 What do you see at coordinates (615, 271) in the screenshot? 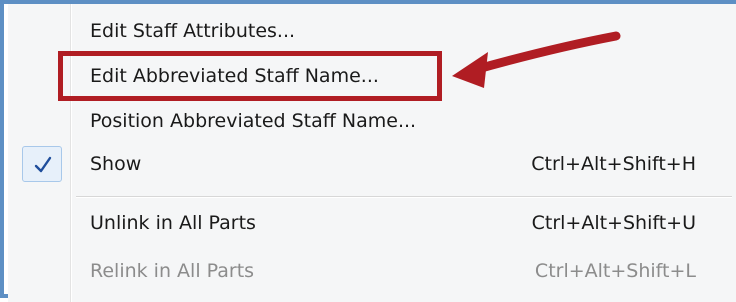
I see `menu-item-shortcut: Ctrl+Alt+Shift+L` at bounding box center [615, 271].